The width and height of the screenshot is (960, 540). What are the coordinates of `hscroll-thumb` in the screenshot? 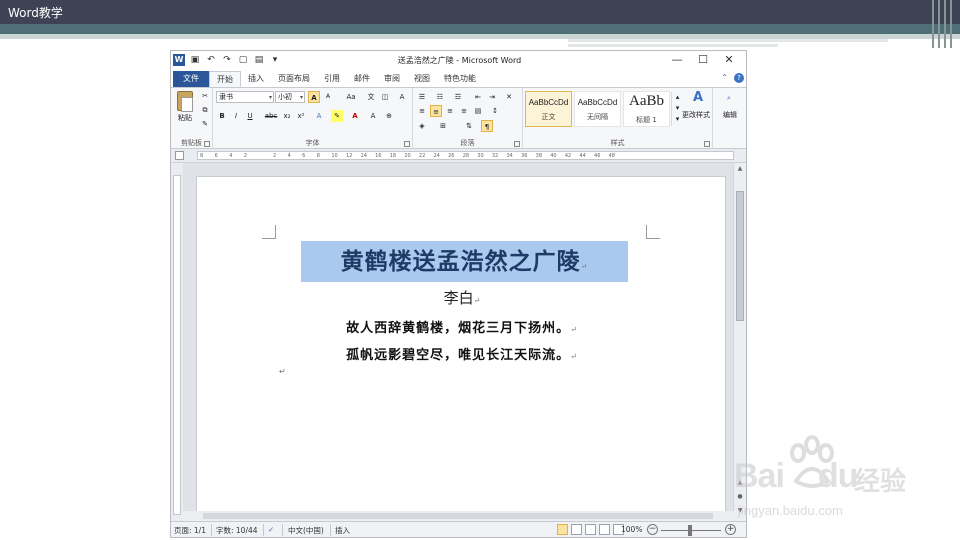 It's located at (458, 516).